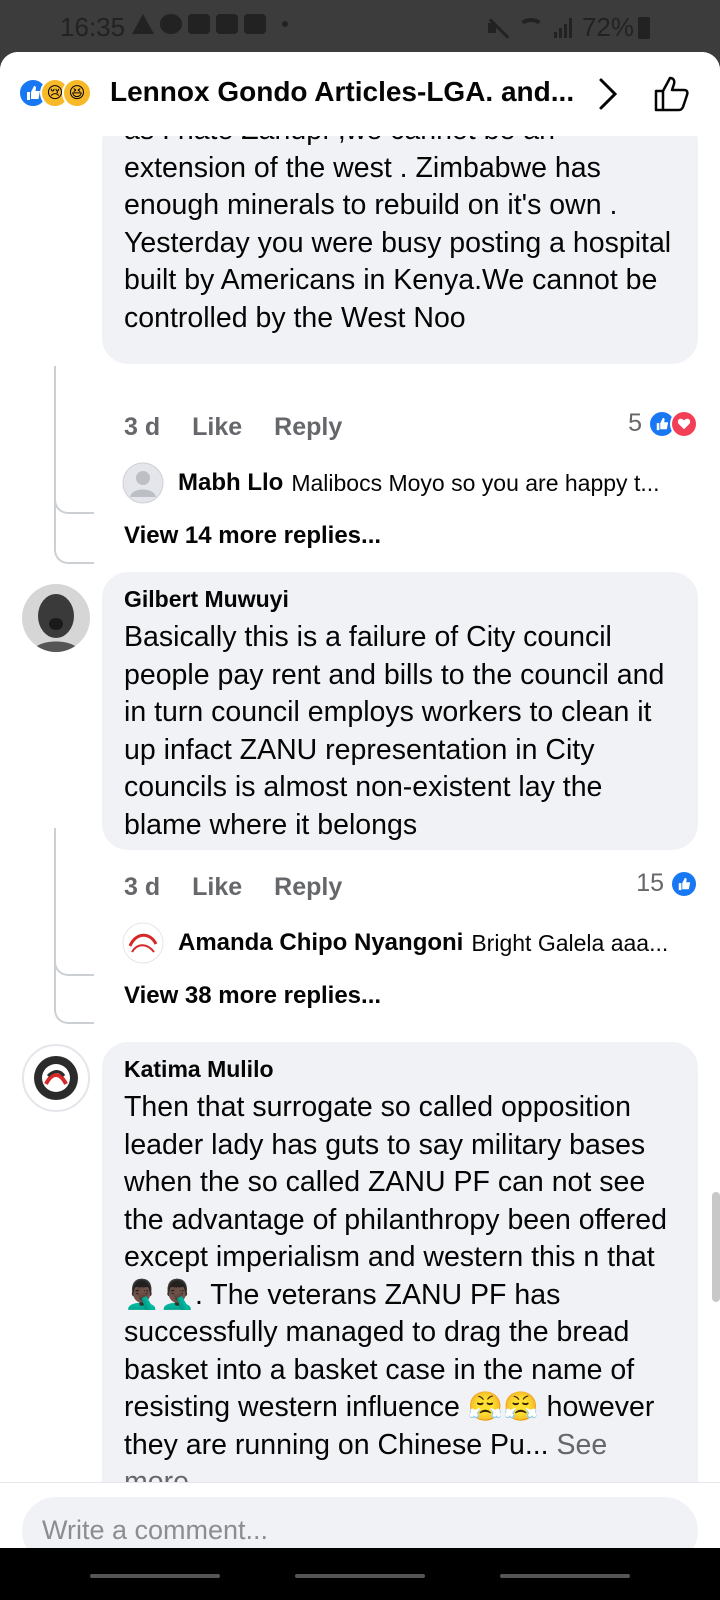 This screenshot has width=720, height=1600. I want to click on battery-percent: 72%, so click(607, 27).